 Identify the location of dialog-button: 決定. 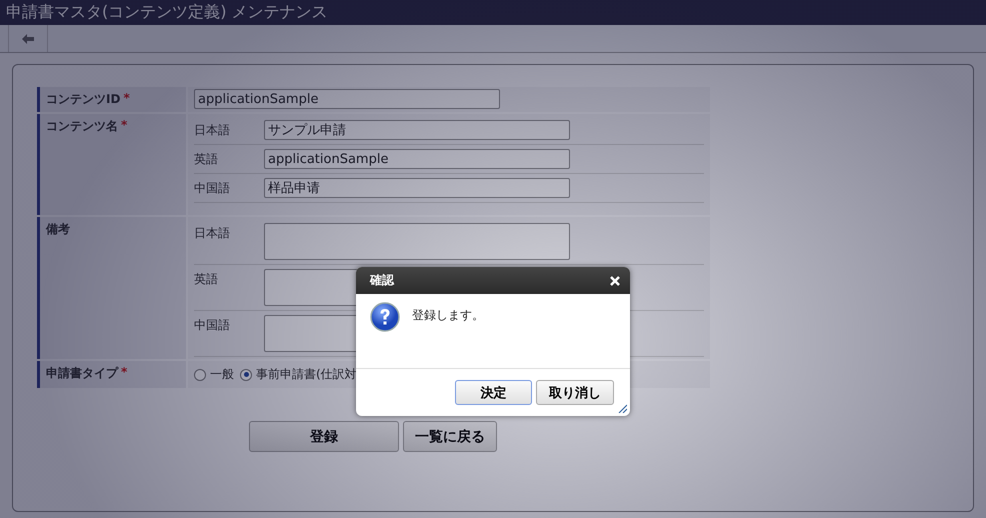
(493, 392).